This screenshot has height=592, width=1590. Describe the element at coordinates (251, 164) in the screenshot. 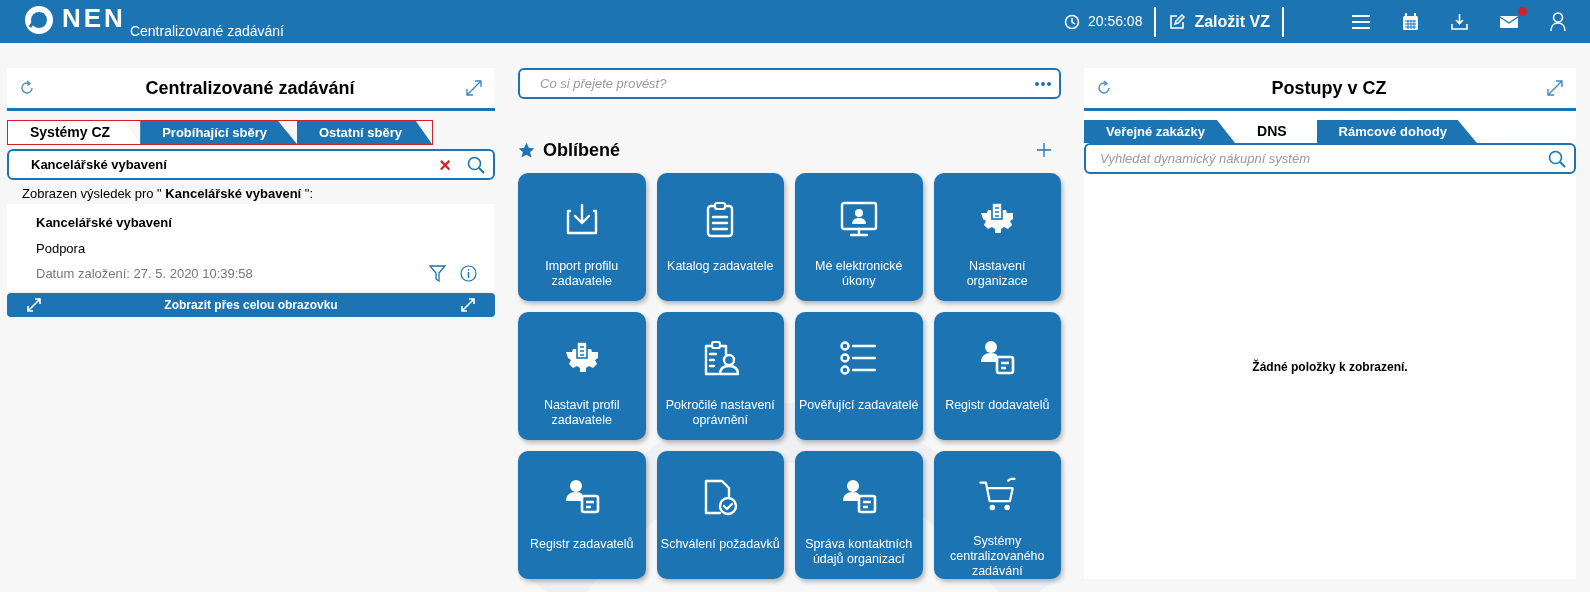

I see `search-field: Kancelářské vybavení ×` at that location.